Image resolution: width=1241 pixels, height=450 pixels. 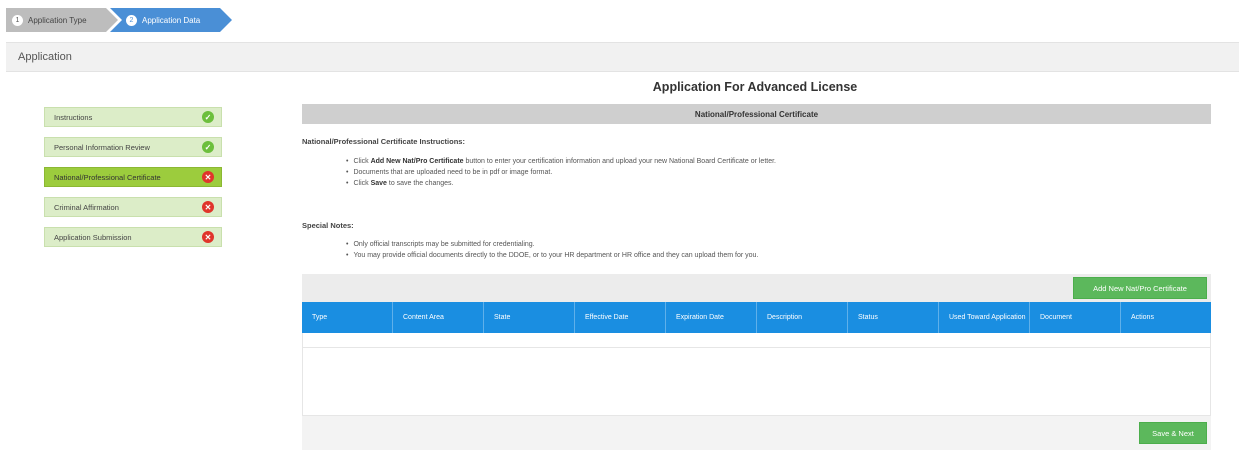 I want to click on sidebar-item-label: Application Submission, so click(x=93, y=237).